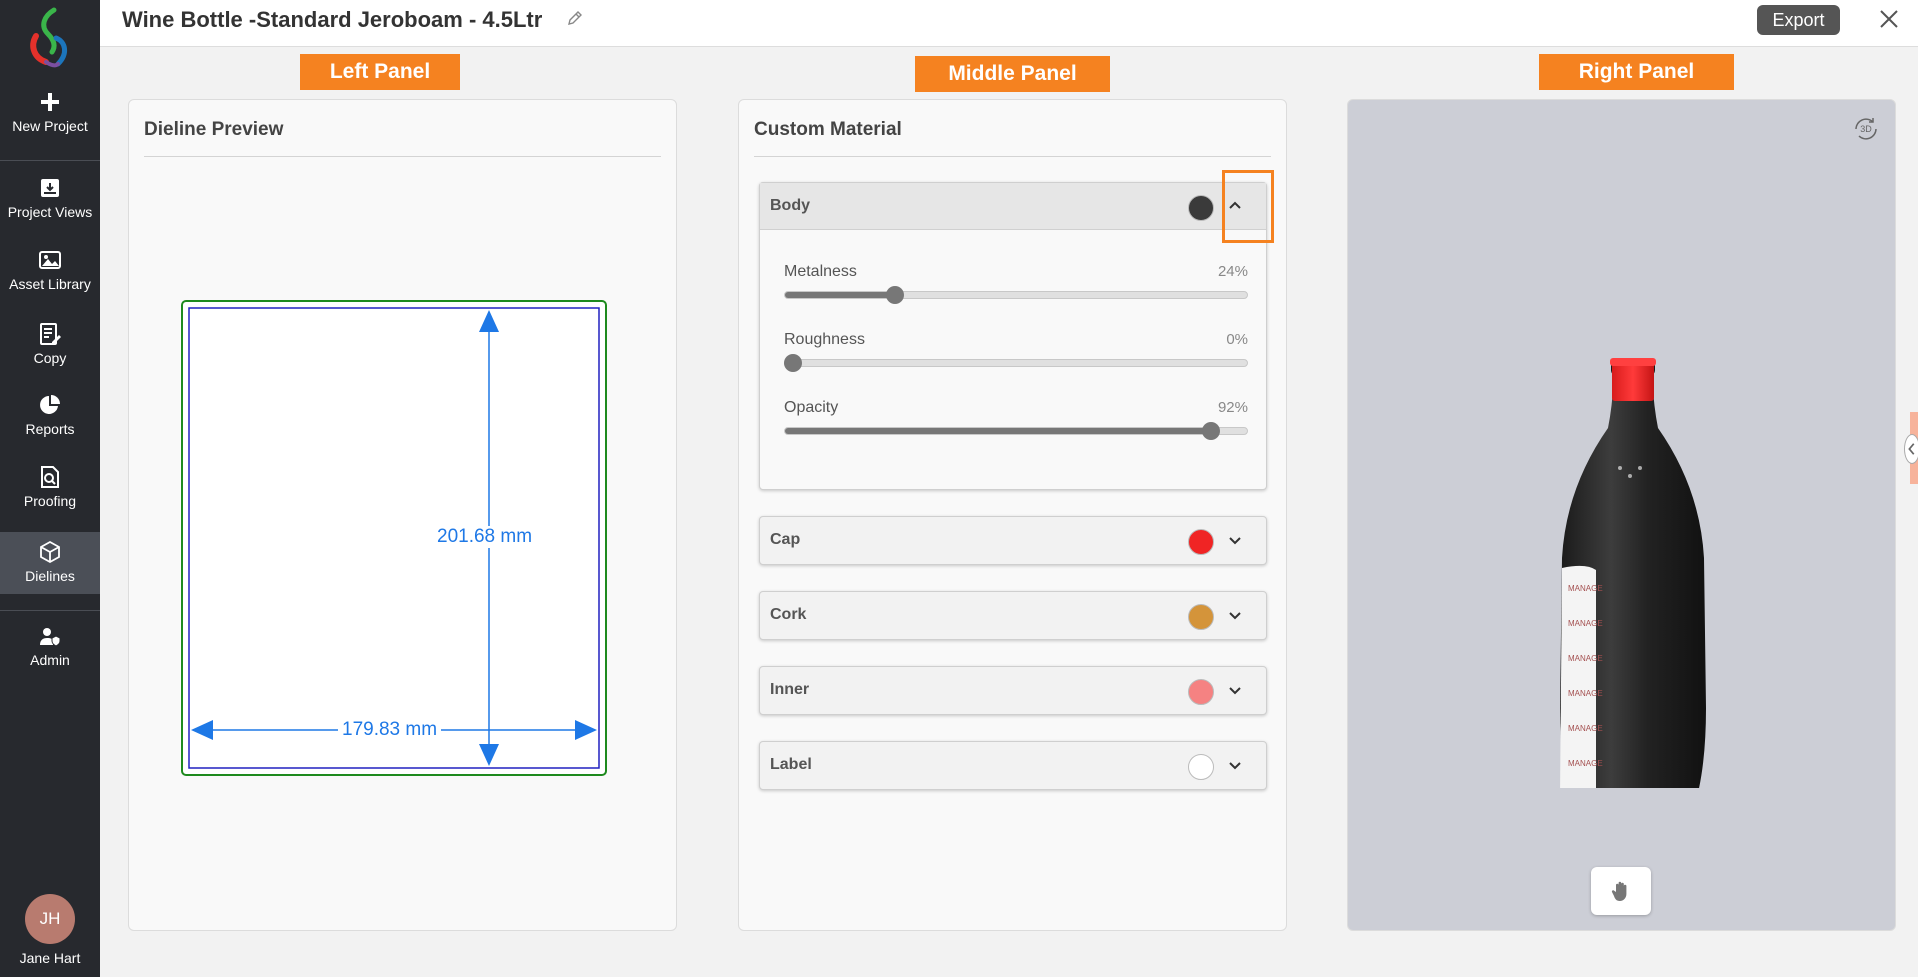 The height and width of the screenshot is (977, 1918). What do you see at coordinates (51, 37) in the screenshot?
I see `app-logo` at bounding box center [51, 37].